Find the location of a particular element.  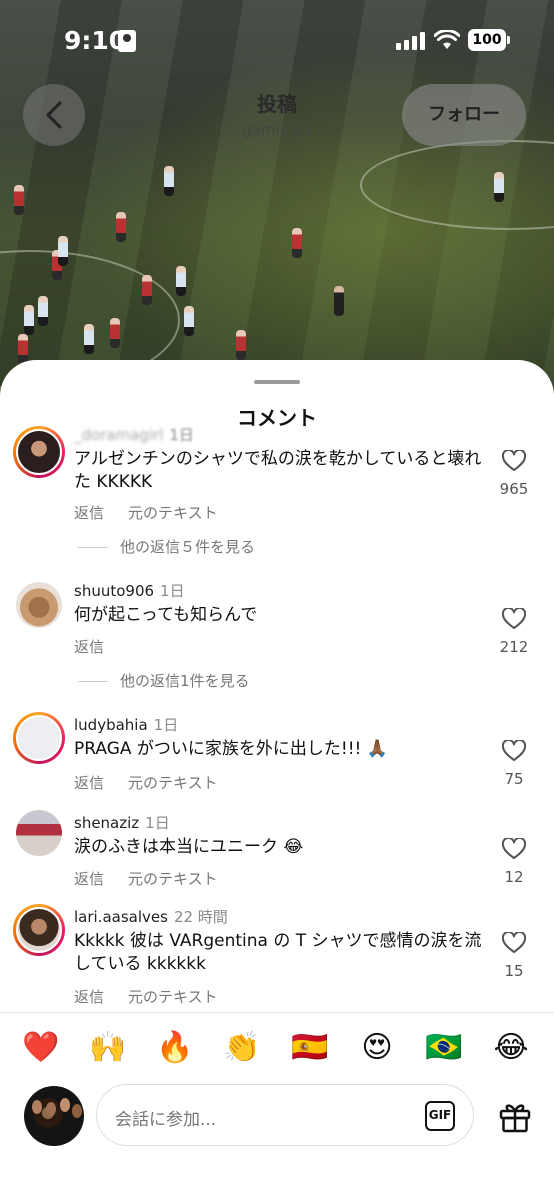

back-button is located at coordinates (54, 115).